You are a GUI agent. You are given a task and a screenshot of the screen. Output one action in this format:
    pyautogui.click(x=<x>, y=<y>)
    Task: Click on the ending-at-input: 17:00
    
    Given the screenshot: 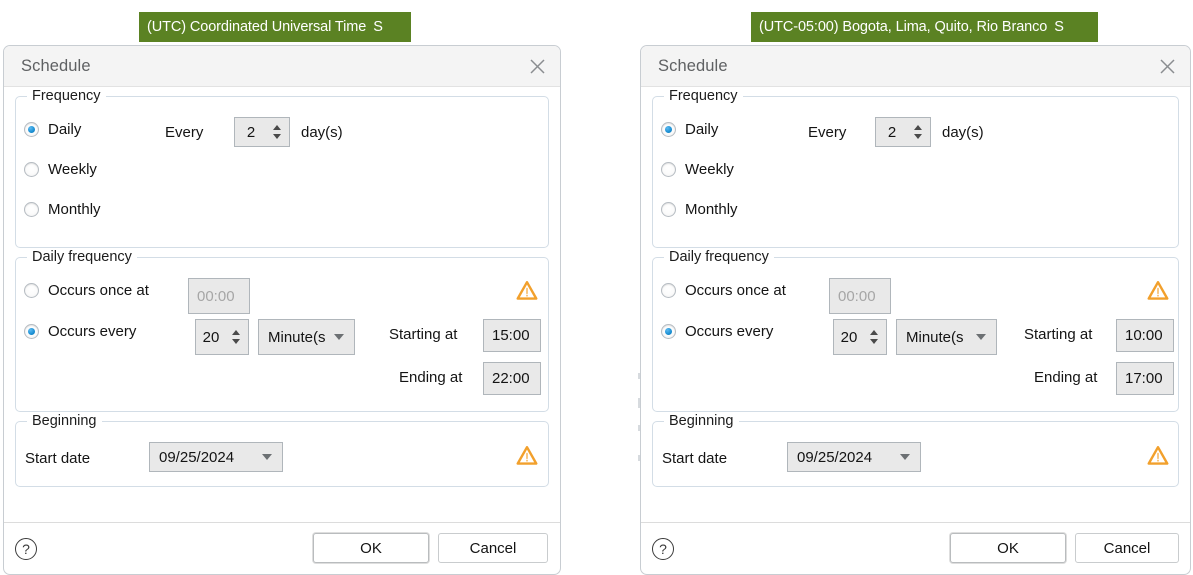 What is the action you would take?
    pyautogui.click(x=1145, y=378)
    